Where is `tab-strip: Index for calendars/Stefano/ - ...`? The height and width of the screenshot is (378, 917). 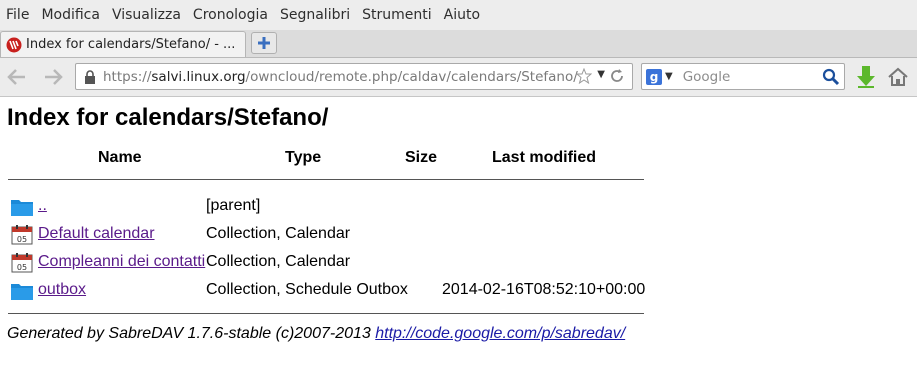 tab-strip: Index for calendars/Stefano/ - ... is located at coordinates (458, 44).